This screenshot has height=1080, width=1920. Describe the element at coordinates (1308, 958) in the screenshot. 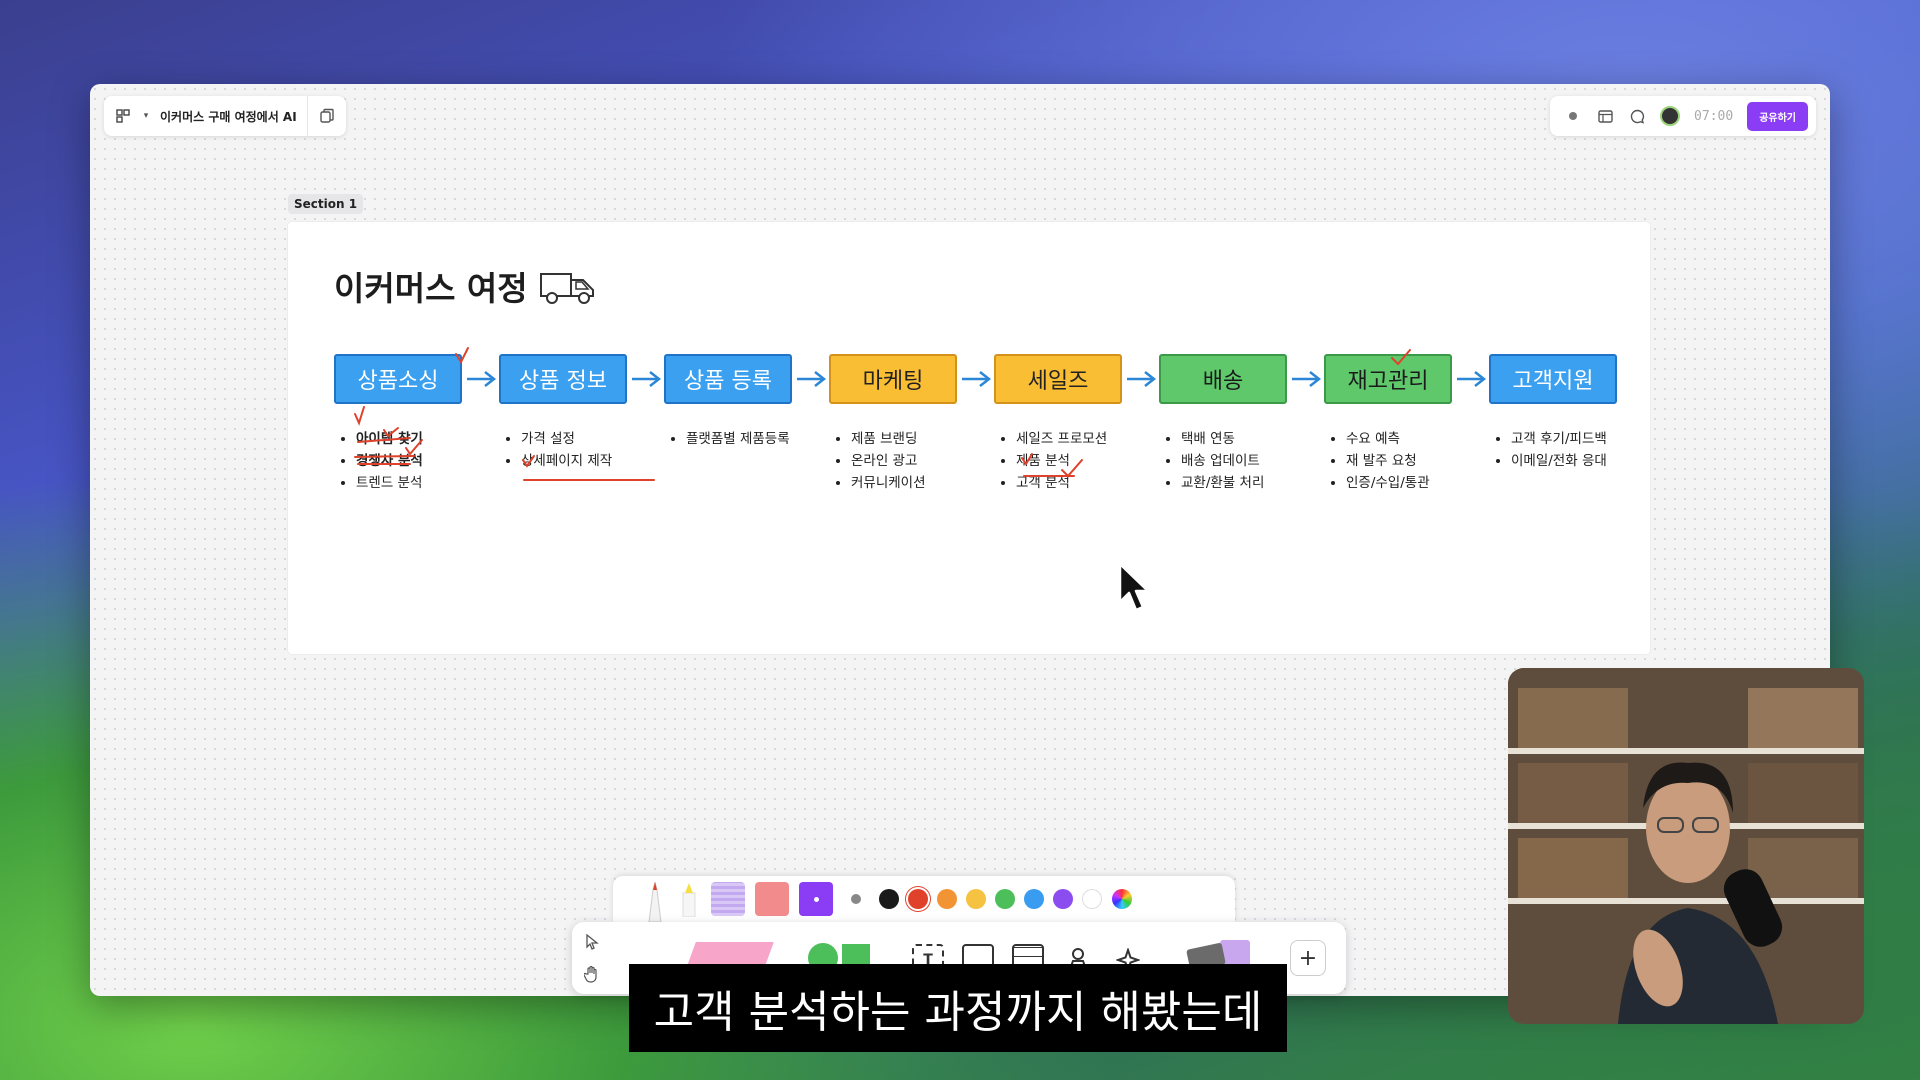

I see `add-button: +` at that location.